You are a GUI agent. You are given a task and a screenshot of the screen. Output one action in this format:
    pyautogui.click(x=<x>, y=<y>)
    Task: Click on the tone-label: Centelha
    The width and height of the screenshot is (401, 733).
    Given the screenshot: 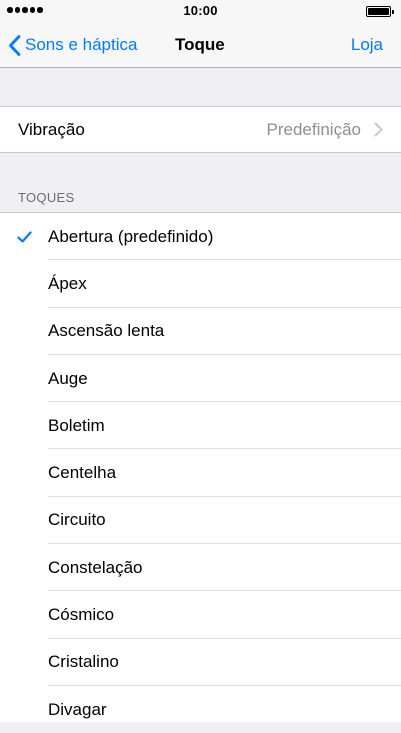 What is the action you would take?
    pyautogui.click(x=82, y=473)
    